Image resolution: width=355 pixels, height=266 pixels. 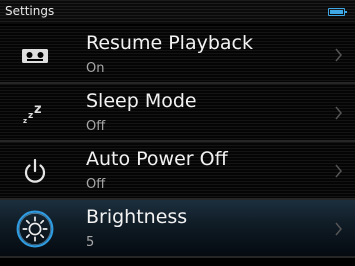 What do you see at coordinates (337, 12) in the screenshot?
I see `battery-icon` at bounding box center [337, 12].